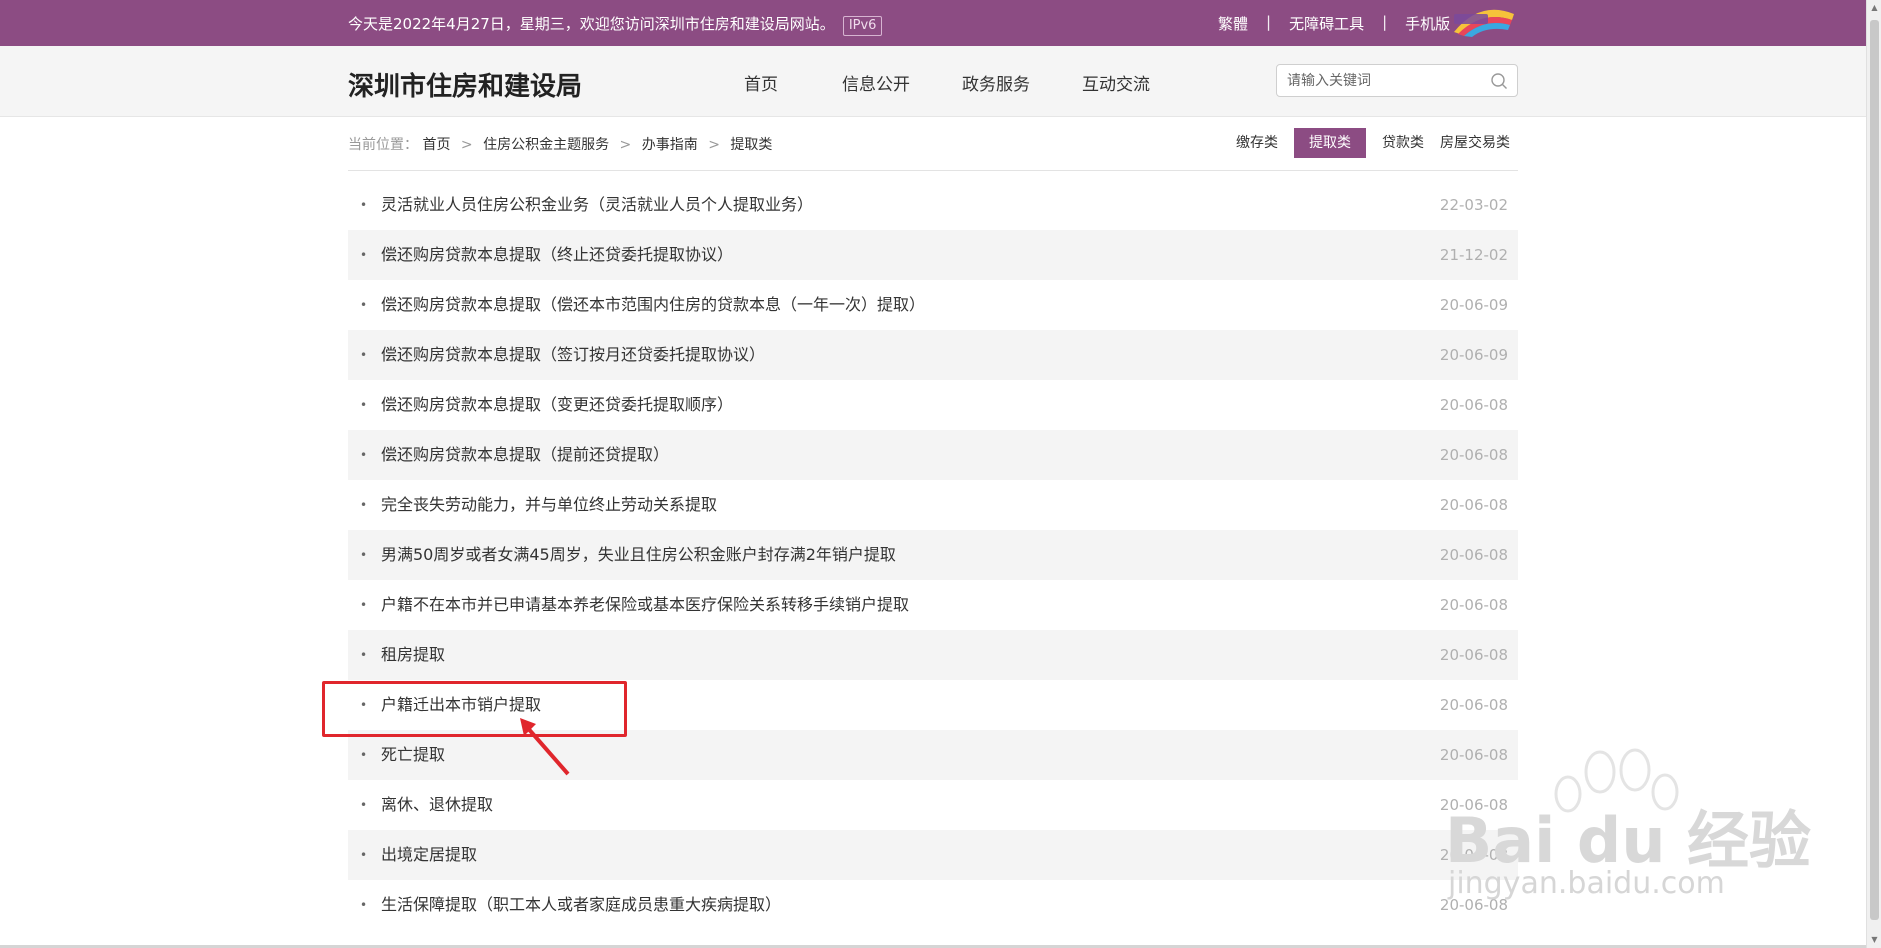  What do you see at coordinates (670, 145) in the screenshot?
I see `breadcrumb-guide: 办事指南` at bounding box center [670, 145].